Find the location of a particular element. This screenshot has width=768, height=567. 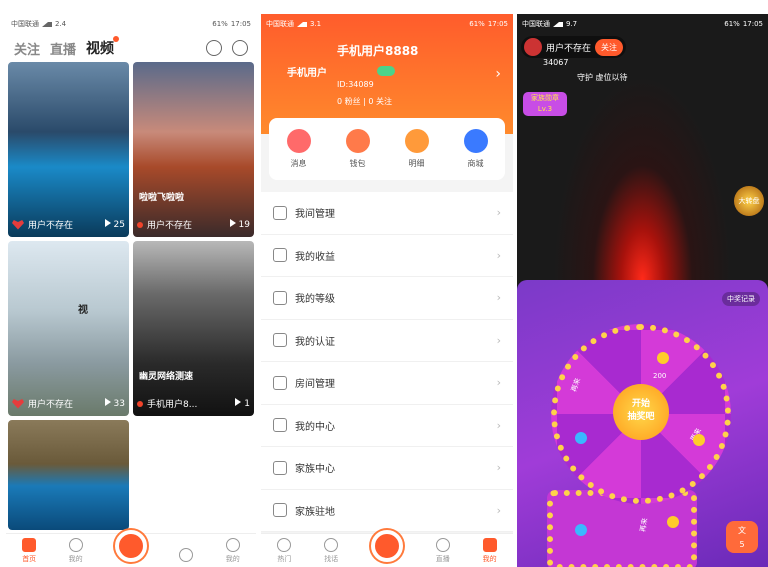

heart-icon is located at coordinates (18, 225).